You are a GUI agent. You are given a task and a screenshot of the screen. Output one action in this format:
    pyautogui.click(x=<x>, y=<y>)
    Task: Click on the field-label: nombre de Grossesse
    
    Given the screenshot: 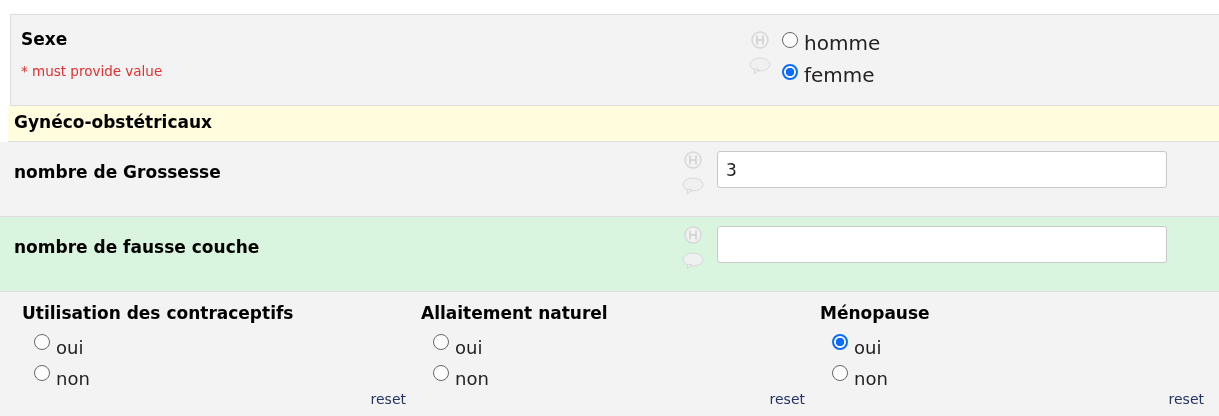 What is the action you would take?
    pyautogui.click(x=118, y=172)
    